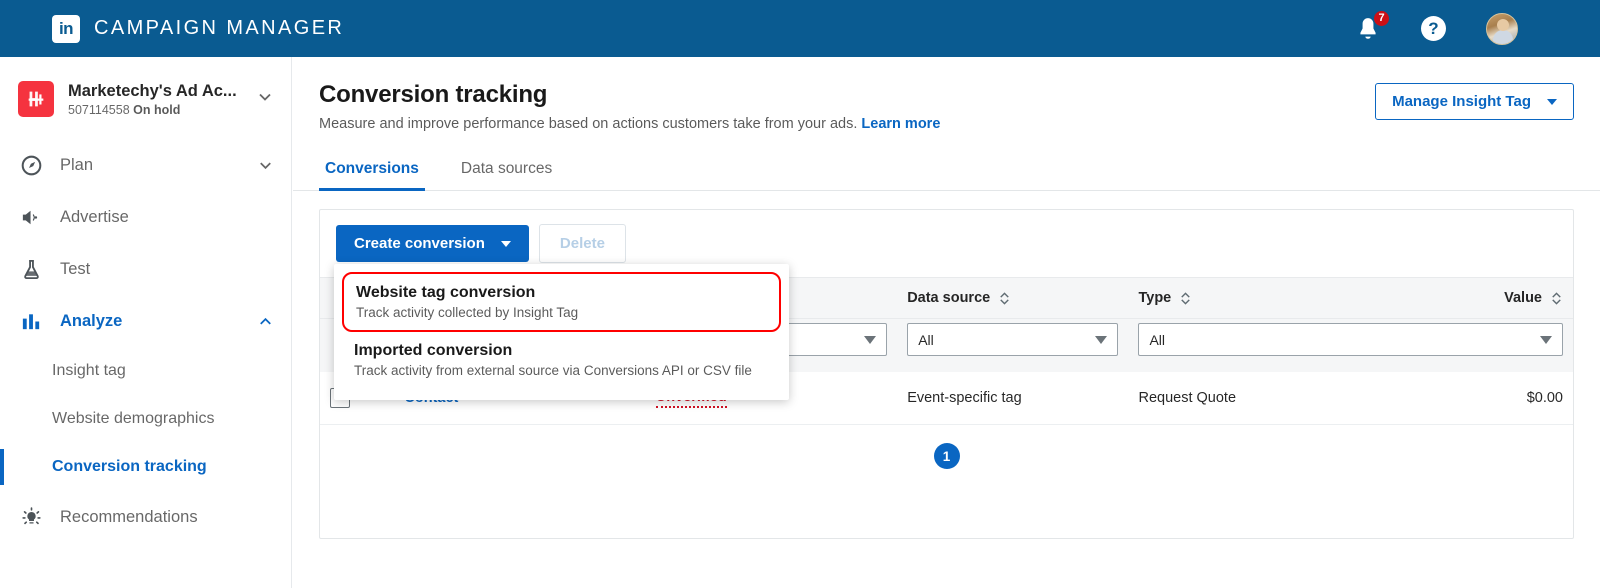  I want to click on account-status: On hold, so click(157, 109).